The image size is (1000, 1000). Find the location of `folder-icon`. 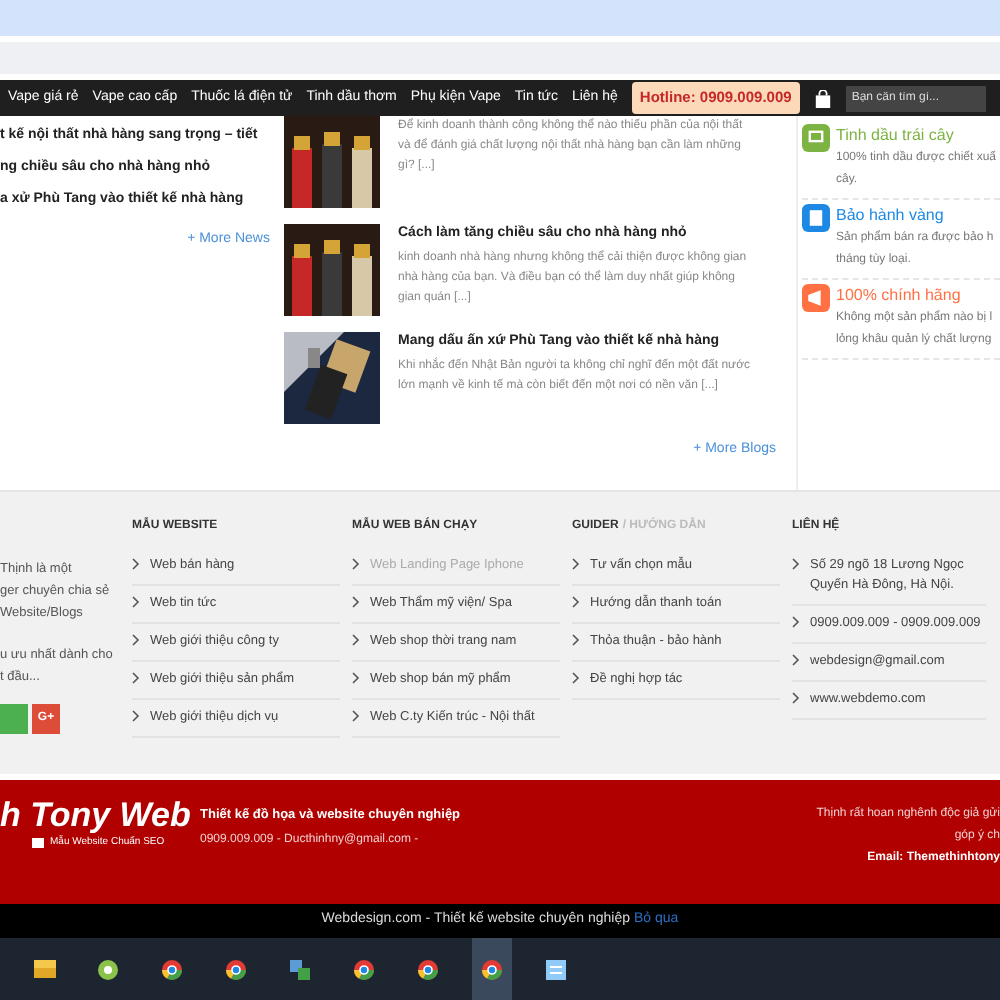

folder-icon is located at coordinates (44, 969).